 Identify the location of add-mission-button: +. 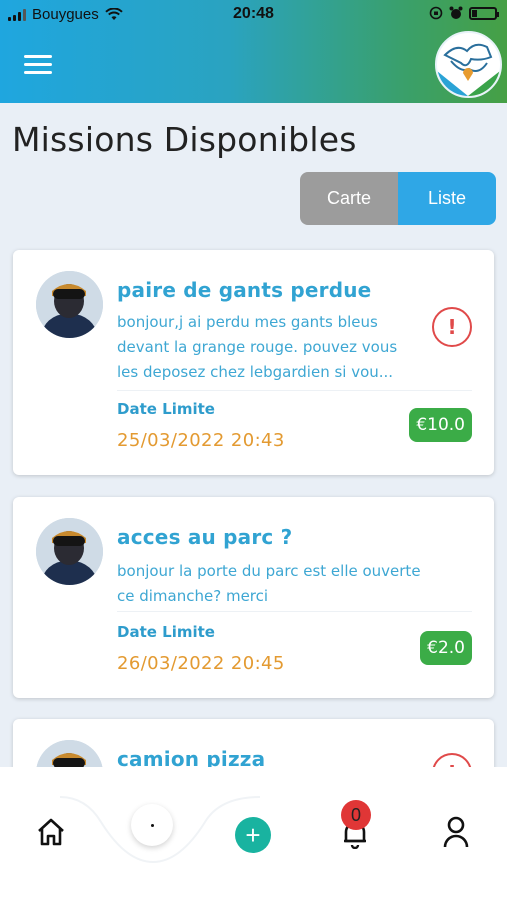
(253, 835).